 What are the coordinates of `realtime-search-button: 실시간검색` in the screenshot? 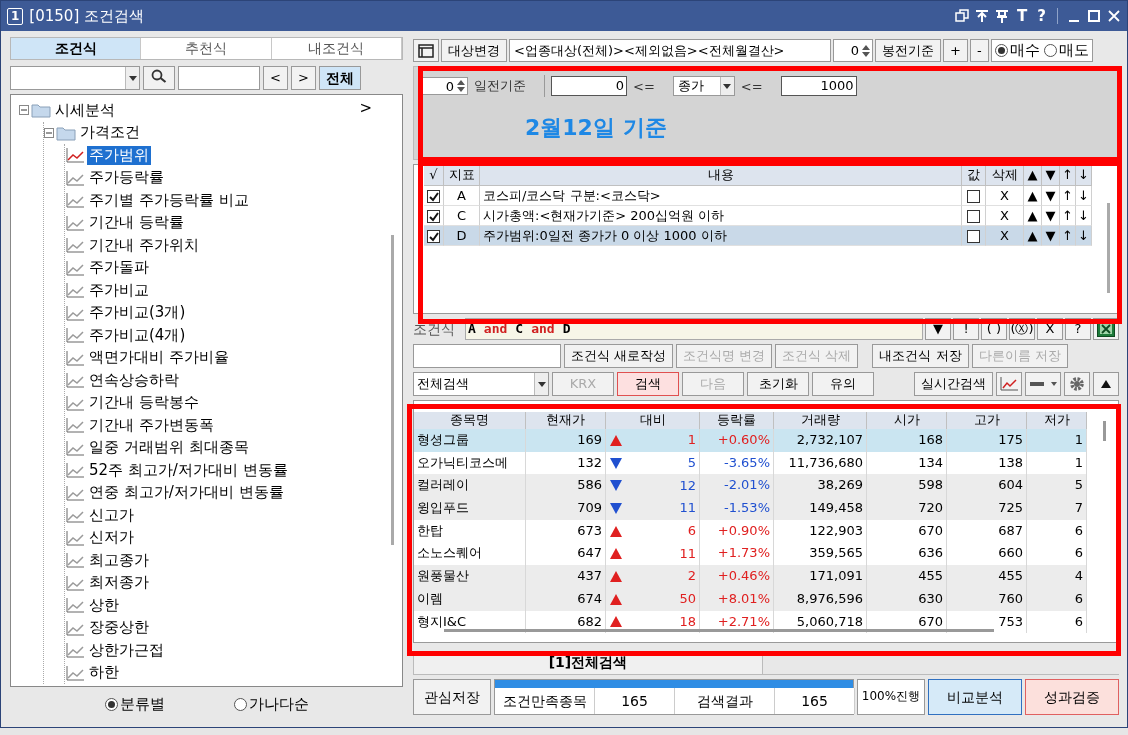 It's located at (953, 384).